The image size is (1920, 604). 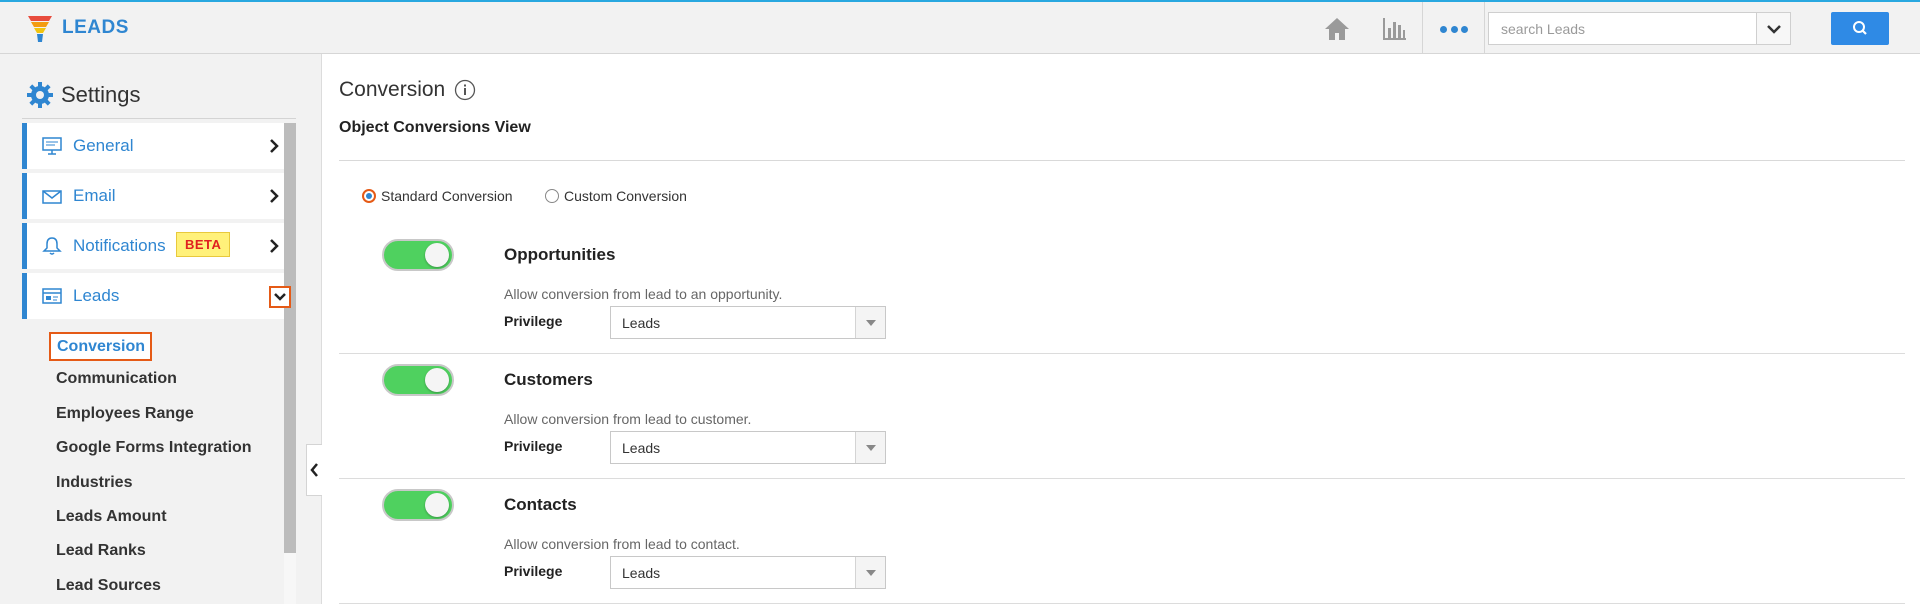 What do you see at coordinates (1623, 28) in the screenshot?
I see `search-input` at bounding box center [1623, 28].